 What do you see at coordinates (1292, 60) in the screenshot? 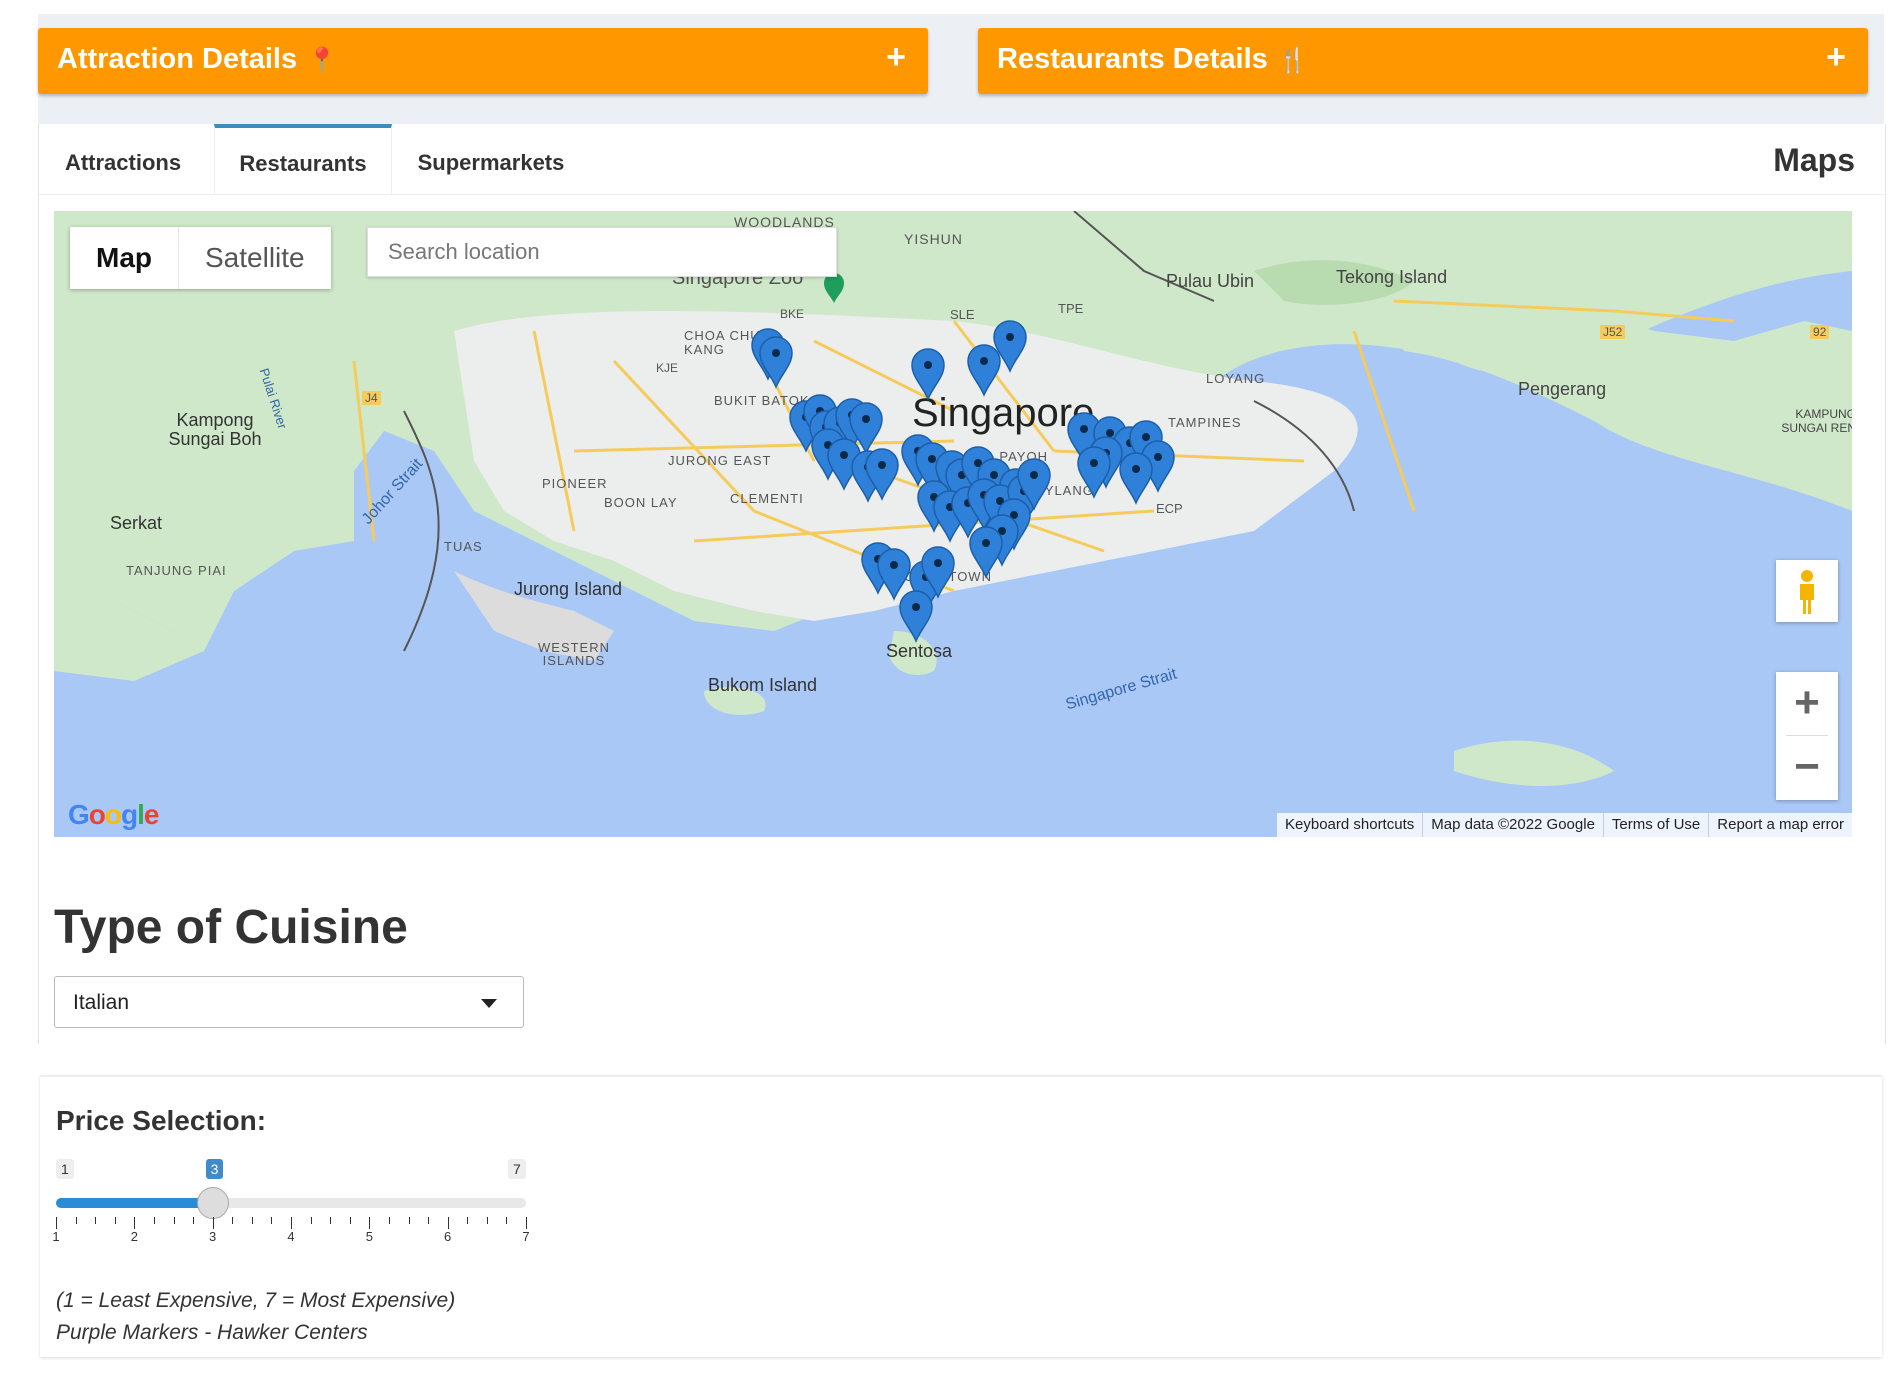
I see `fork-knife-icon: 🍴` at bounding box center [1292, 60].